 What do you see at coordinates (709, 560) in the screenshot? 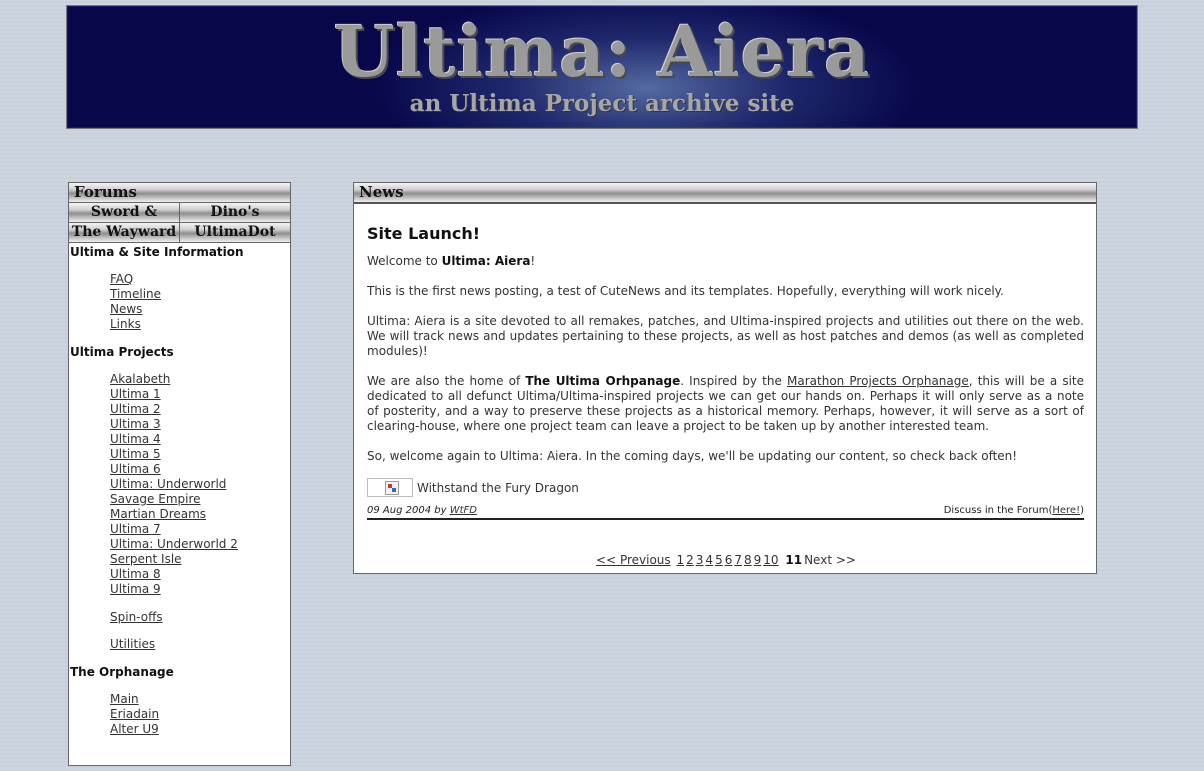
I see `page-link-4: 4` at bounding box center [709, 560].